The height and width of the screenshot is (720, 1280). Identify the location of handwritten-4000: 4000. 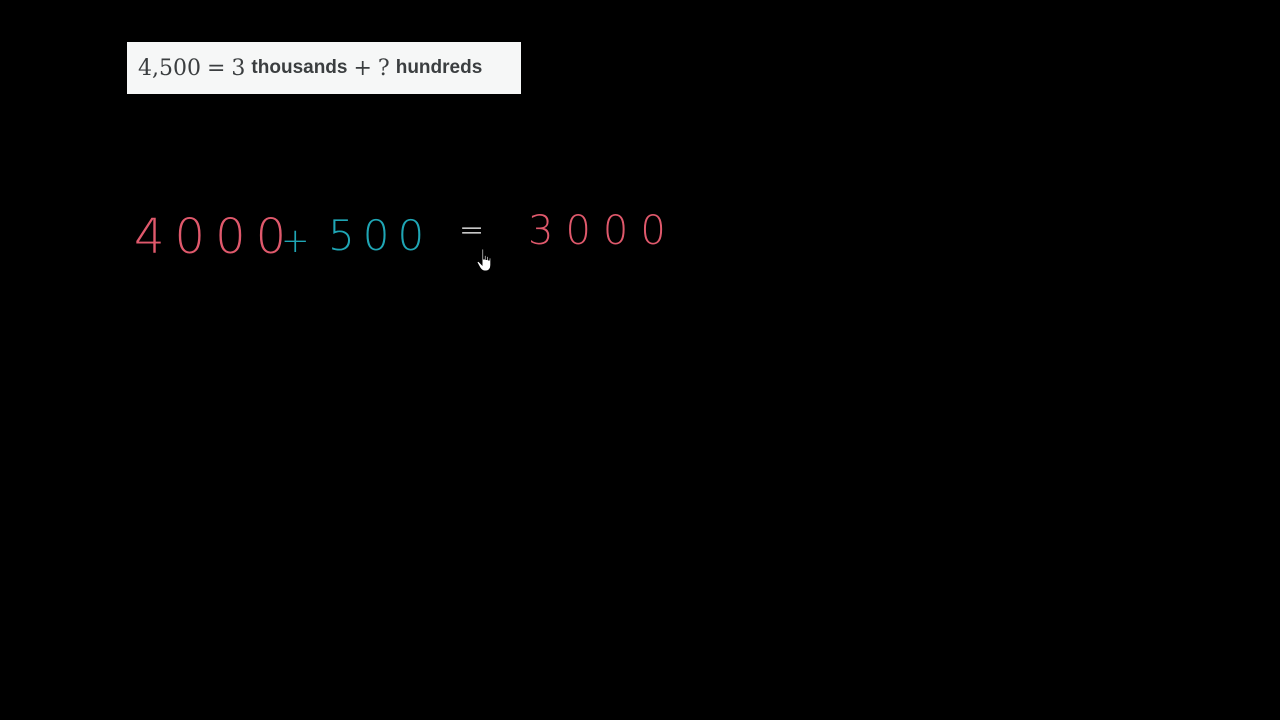
(215, 237).